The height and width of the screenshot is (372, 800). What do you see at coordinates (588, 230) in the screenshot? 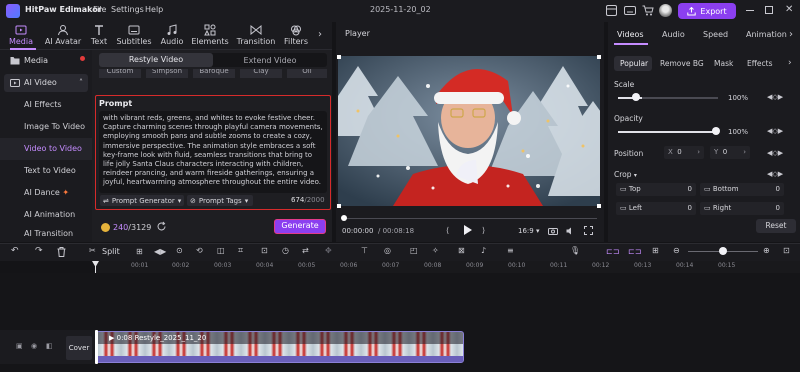
I see `fullscreen-icon` at bounding box center [588, 230].